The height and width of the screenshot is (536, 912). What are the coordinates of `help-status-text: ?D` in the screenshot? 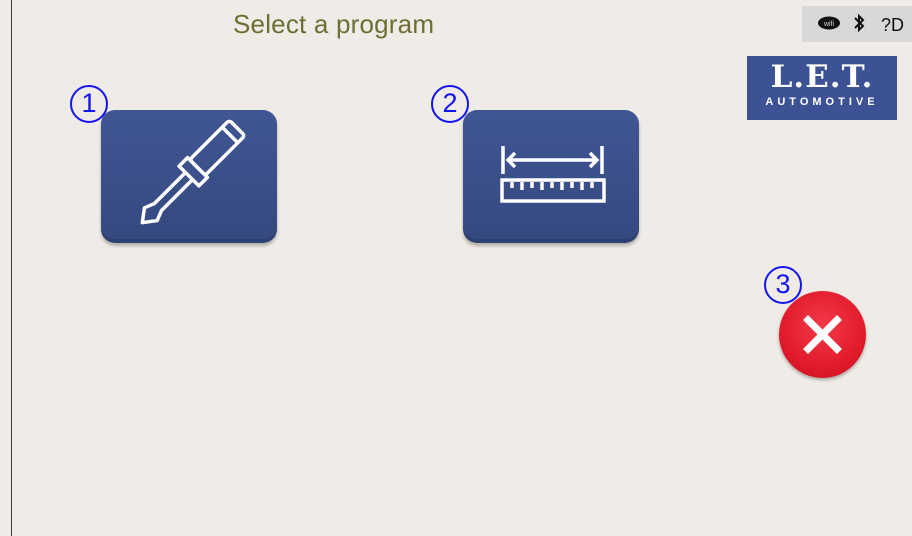 It's located at (893, 25).